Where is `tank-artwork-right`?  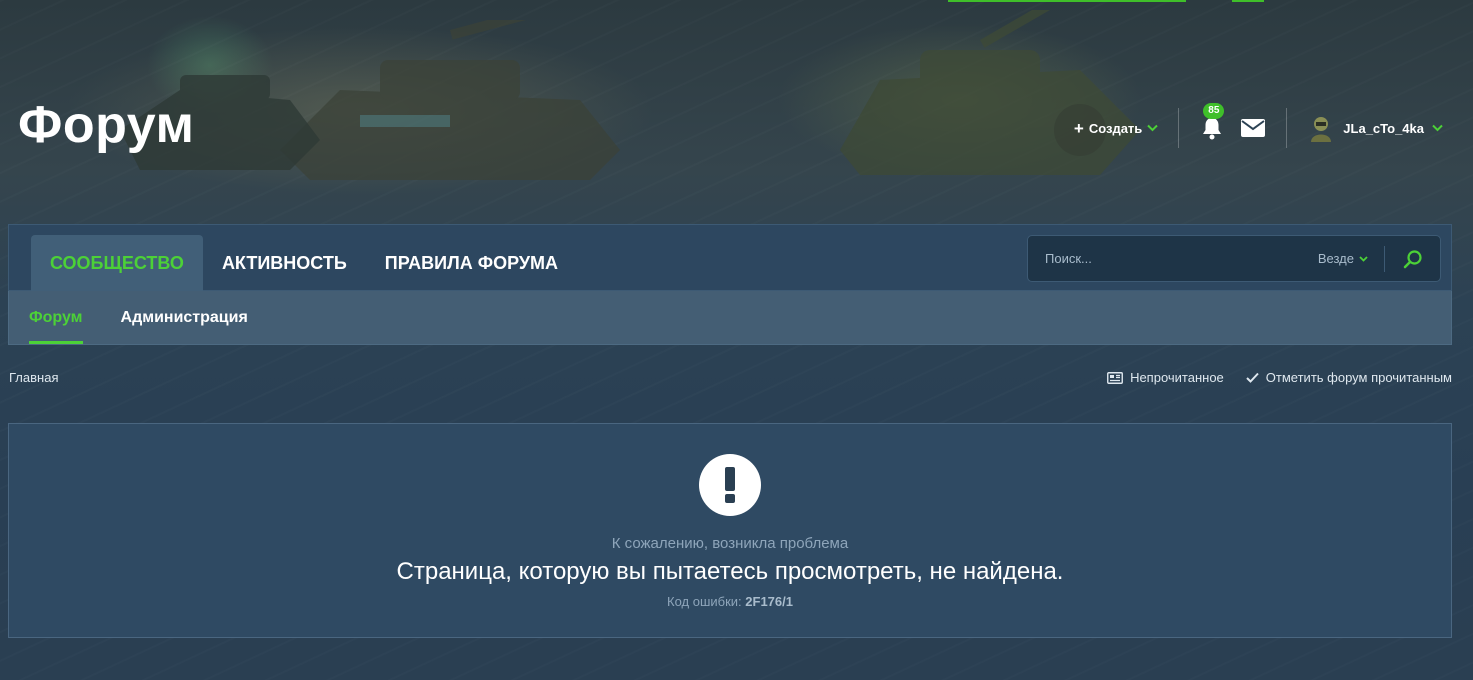 tank-artwork-right is located at coordinates (990, 92).